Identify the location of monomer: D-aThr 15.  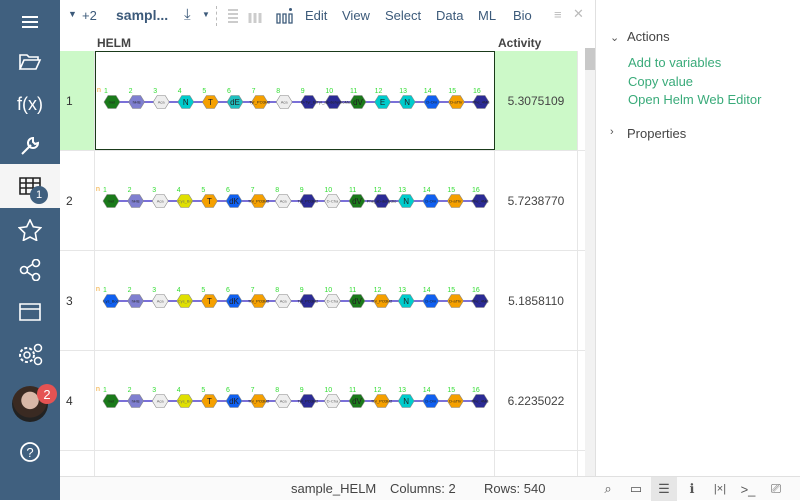
(455, 397).